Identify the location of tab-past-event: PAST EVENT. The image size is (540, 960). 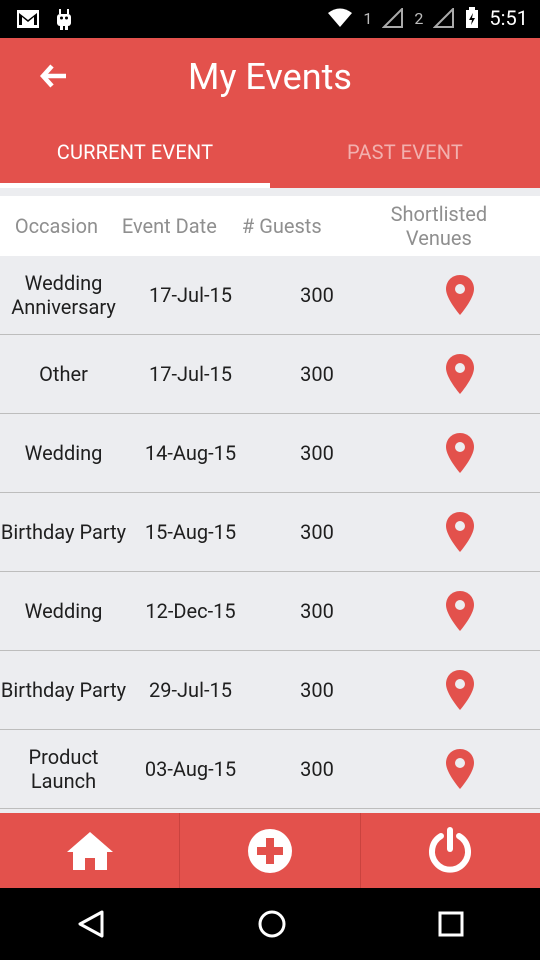
(405, 161).